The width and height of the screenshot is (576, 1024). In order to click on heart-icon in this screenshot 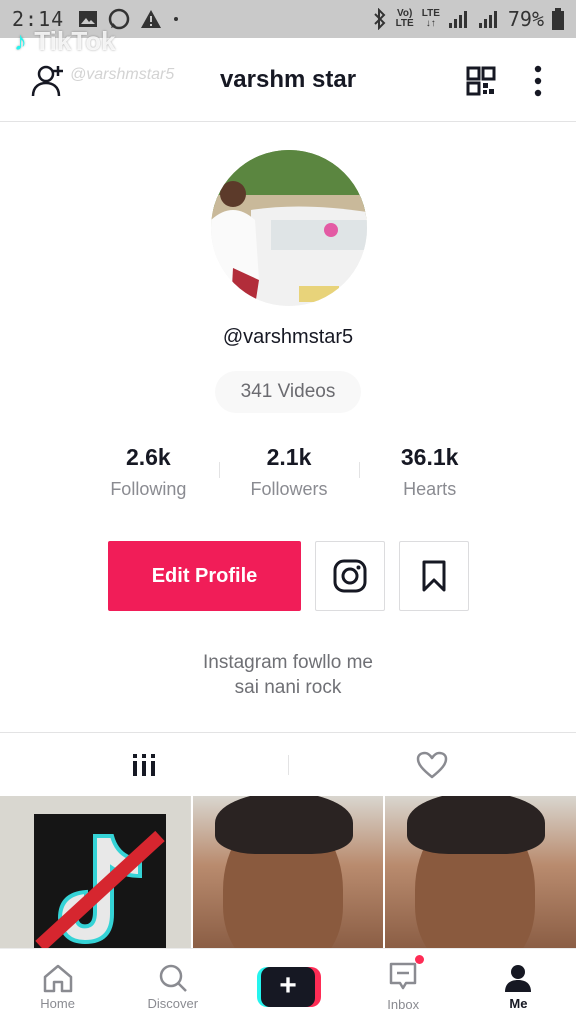, I will do `click(432, 764)`.